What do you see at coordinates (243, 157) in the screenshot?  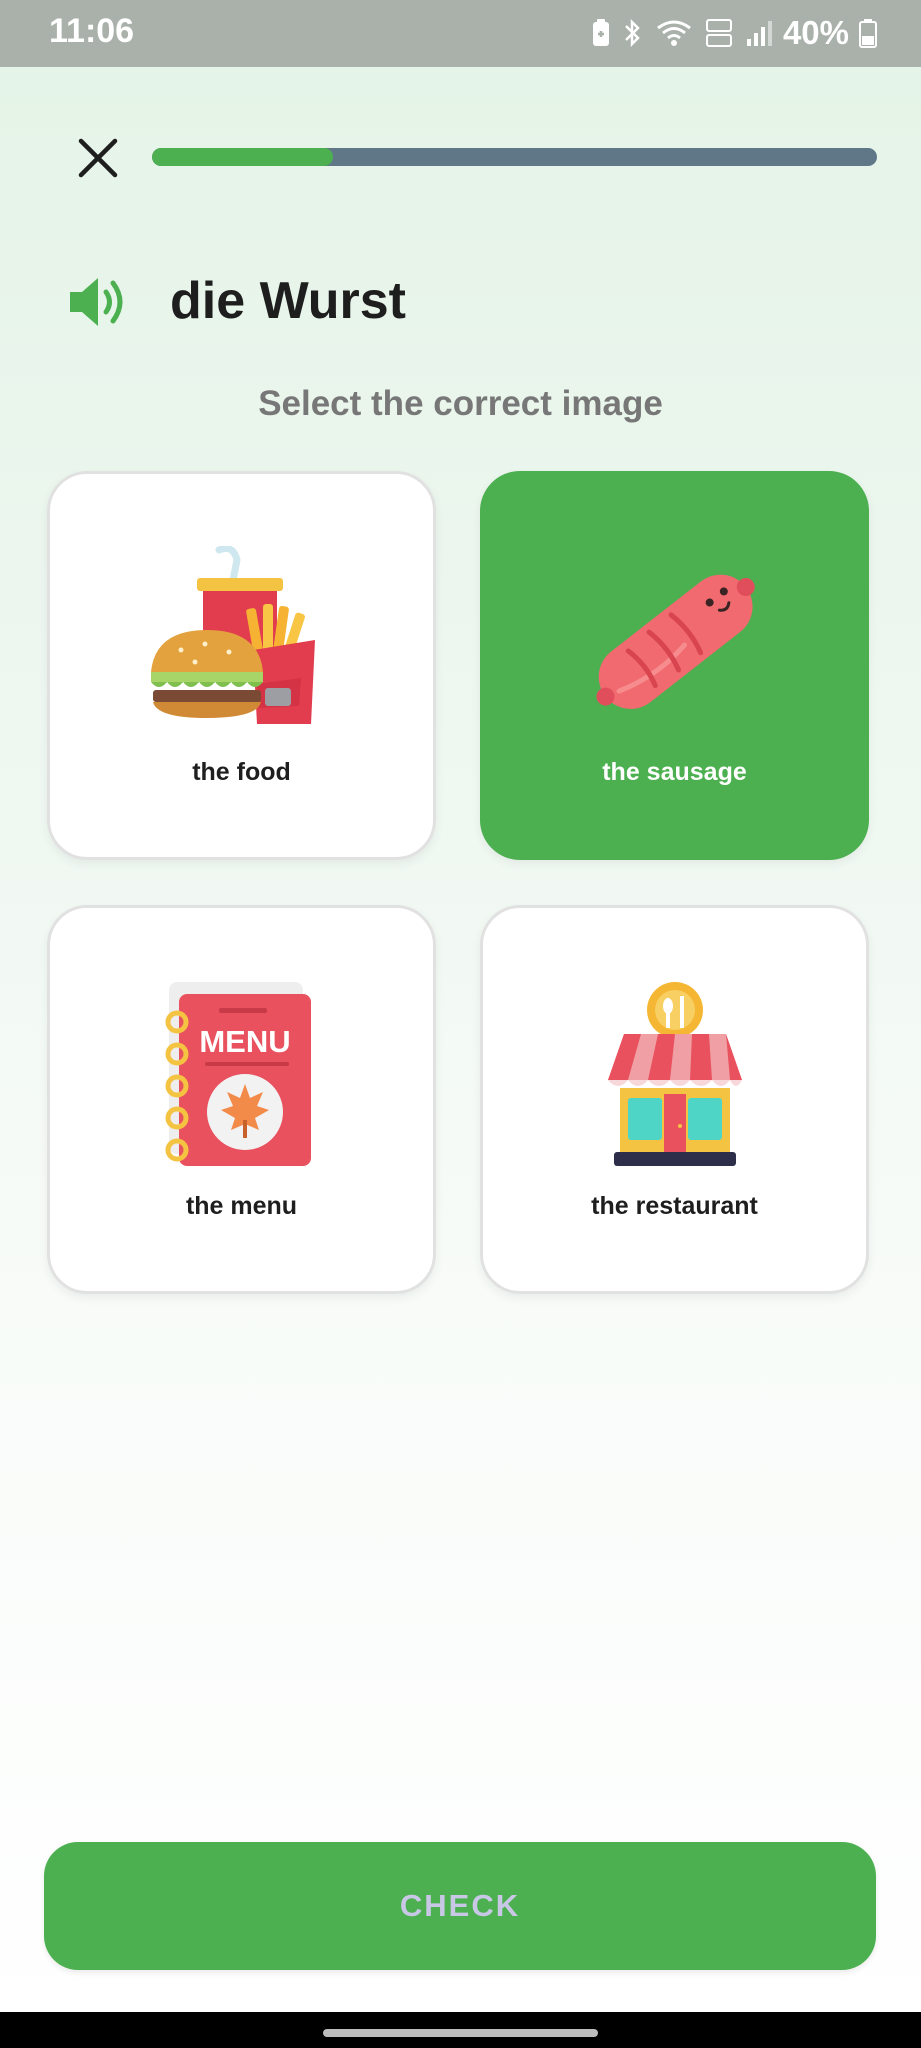 I see `lesson-progress-fill` at bounding box center [243, 157].